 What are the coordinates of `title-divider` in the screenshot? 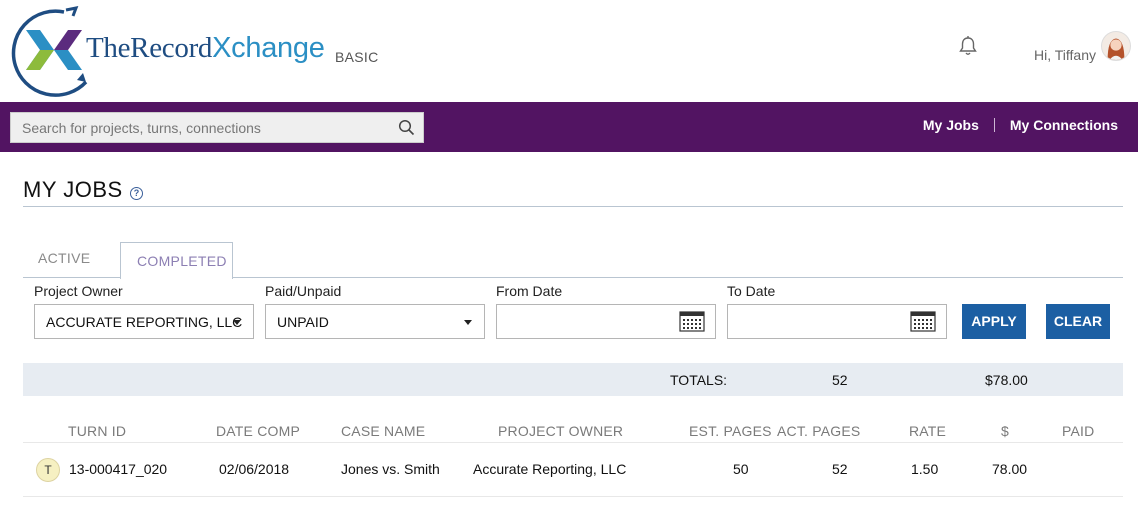 It's located at (573, 206).